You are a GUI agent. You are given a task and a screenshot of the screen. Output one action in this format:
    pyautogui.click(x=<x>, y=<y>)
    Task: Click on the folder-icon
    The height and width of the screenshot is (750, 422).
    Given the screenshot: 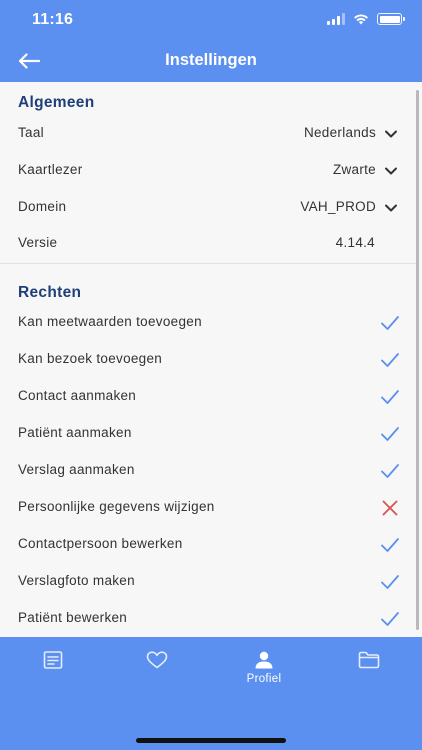 What is the action you would take?
    pyautogui.click(x=369, y=660)
    